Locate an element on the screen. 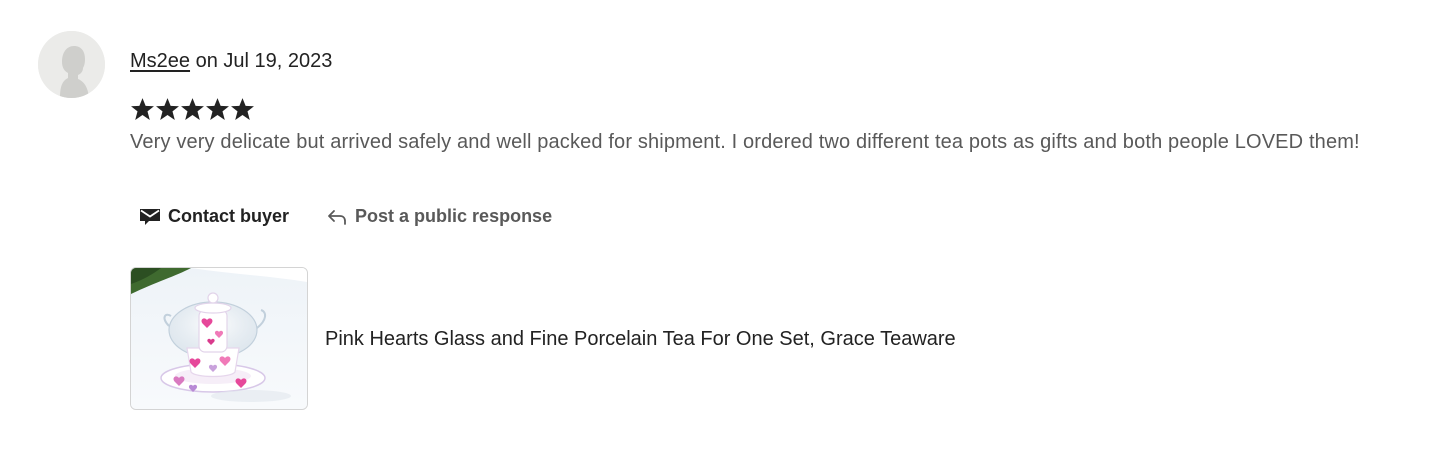 The image size is (1445, 468). post-public-response-label: Post a public response is located at coordinates (454, 215).